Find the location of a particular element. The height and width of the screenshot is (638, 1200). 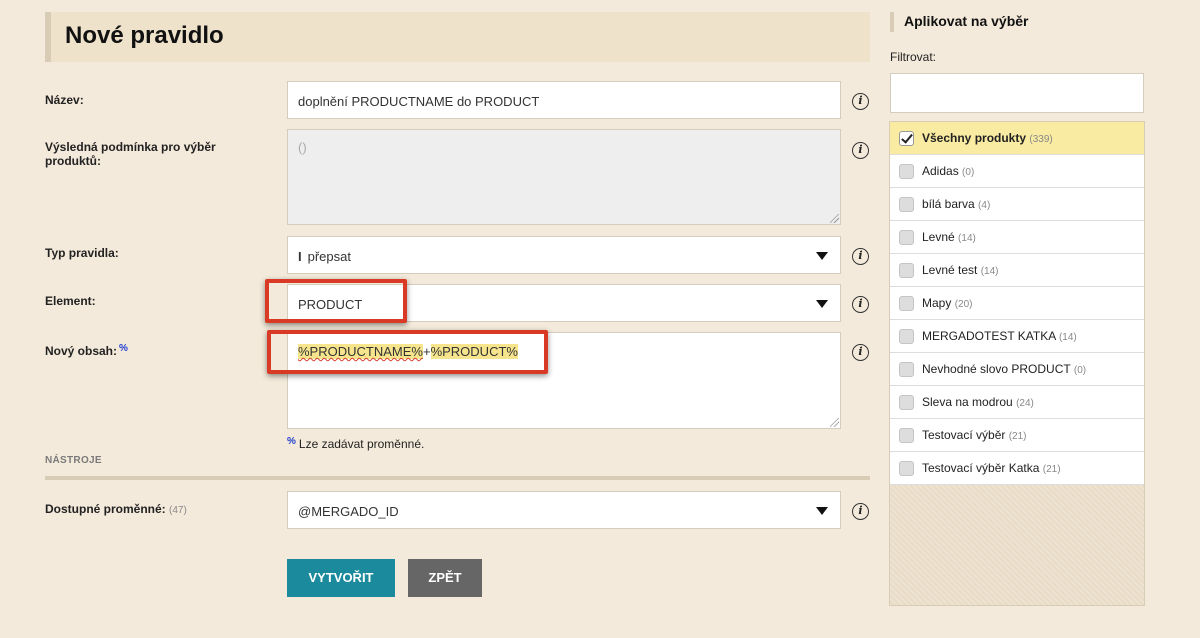

variables-count: (47) is located at coordinates (178, 510).